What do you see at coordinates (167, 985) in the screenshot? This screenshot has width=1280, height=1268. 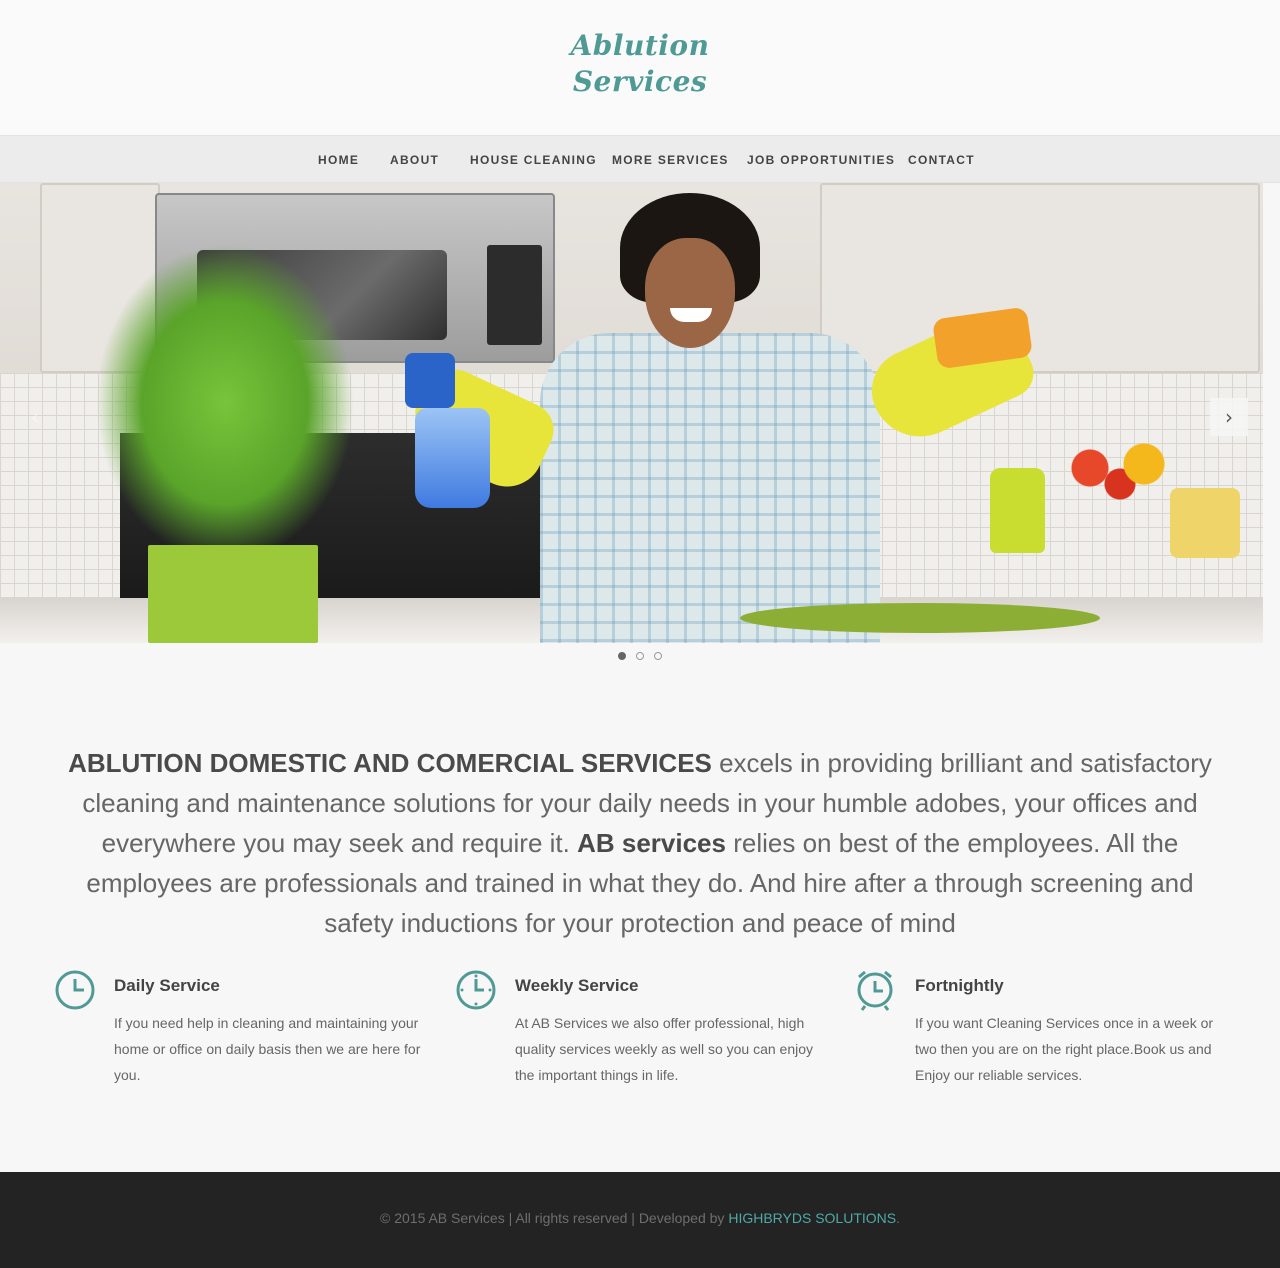 I see `feature-title: Daily Service` at bounding box center [167, 985].